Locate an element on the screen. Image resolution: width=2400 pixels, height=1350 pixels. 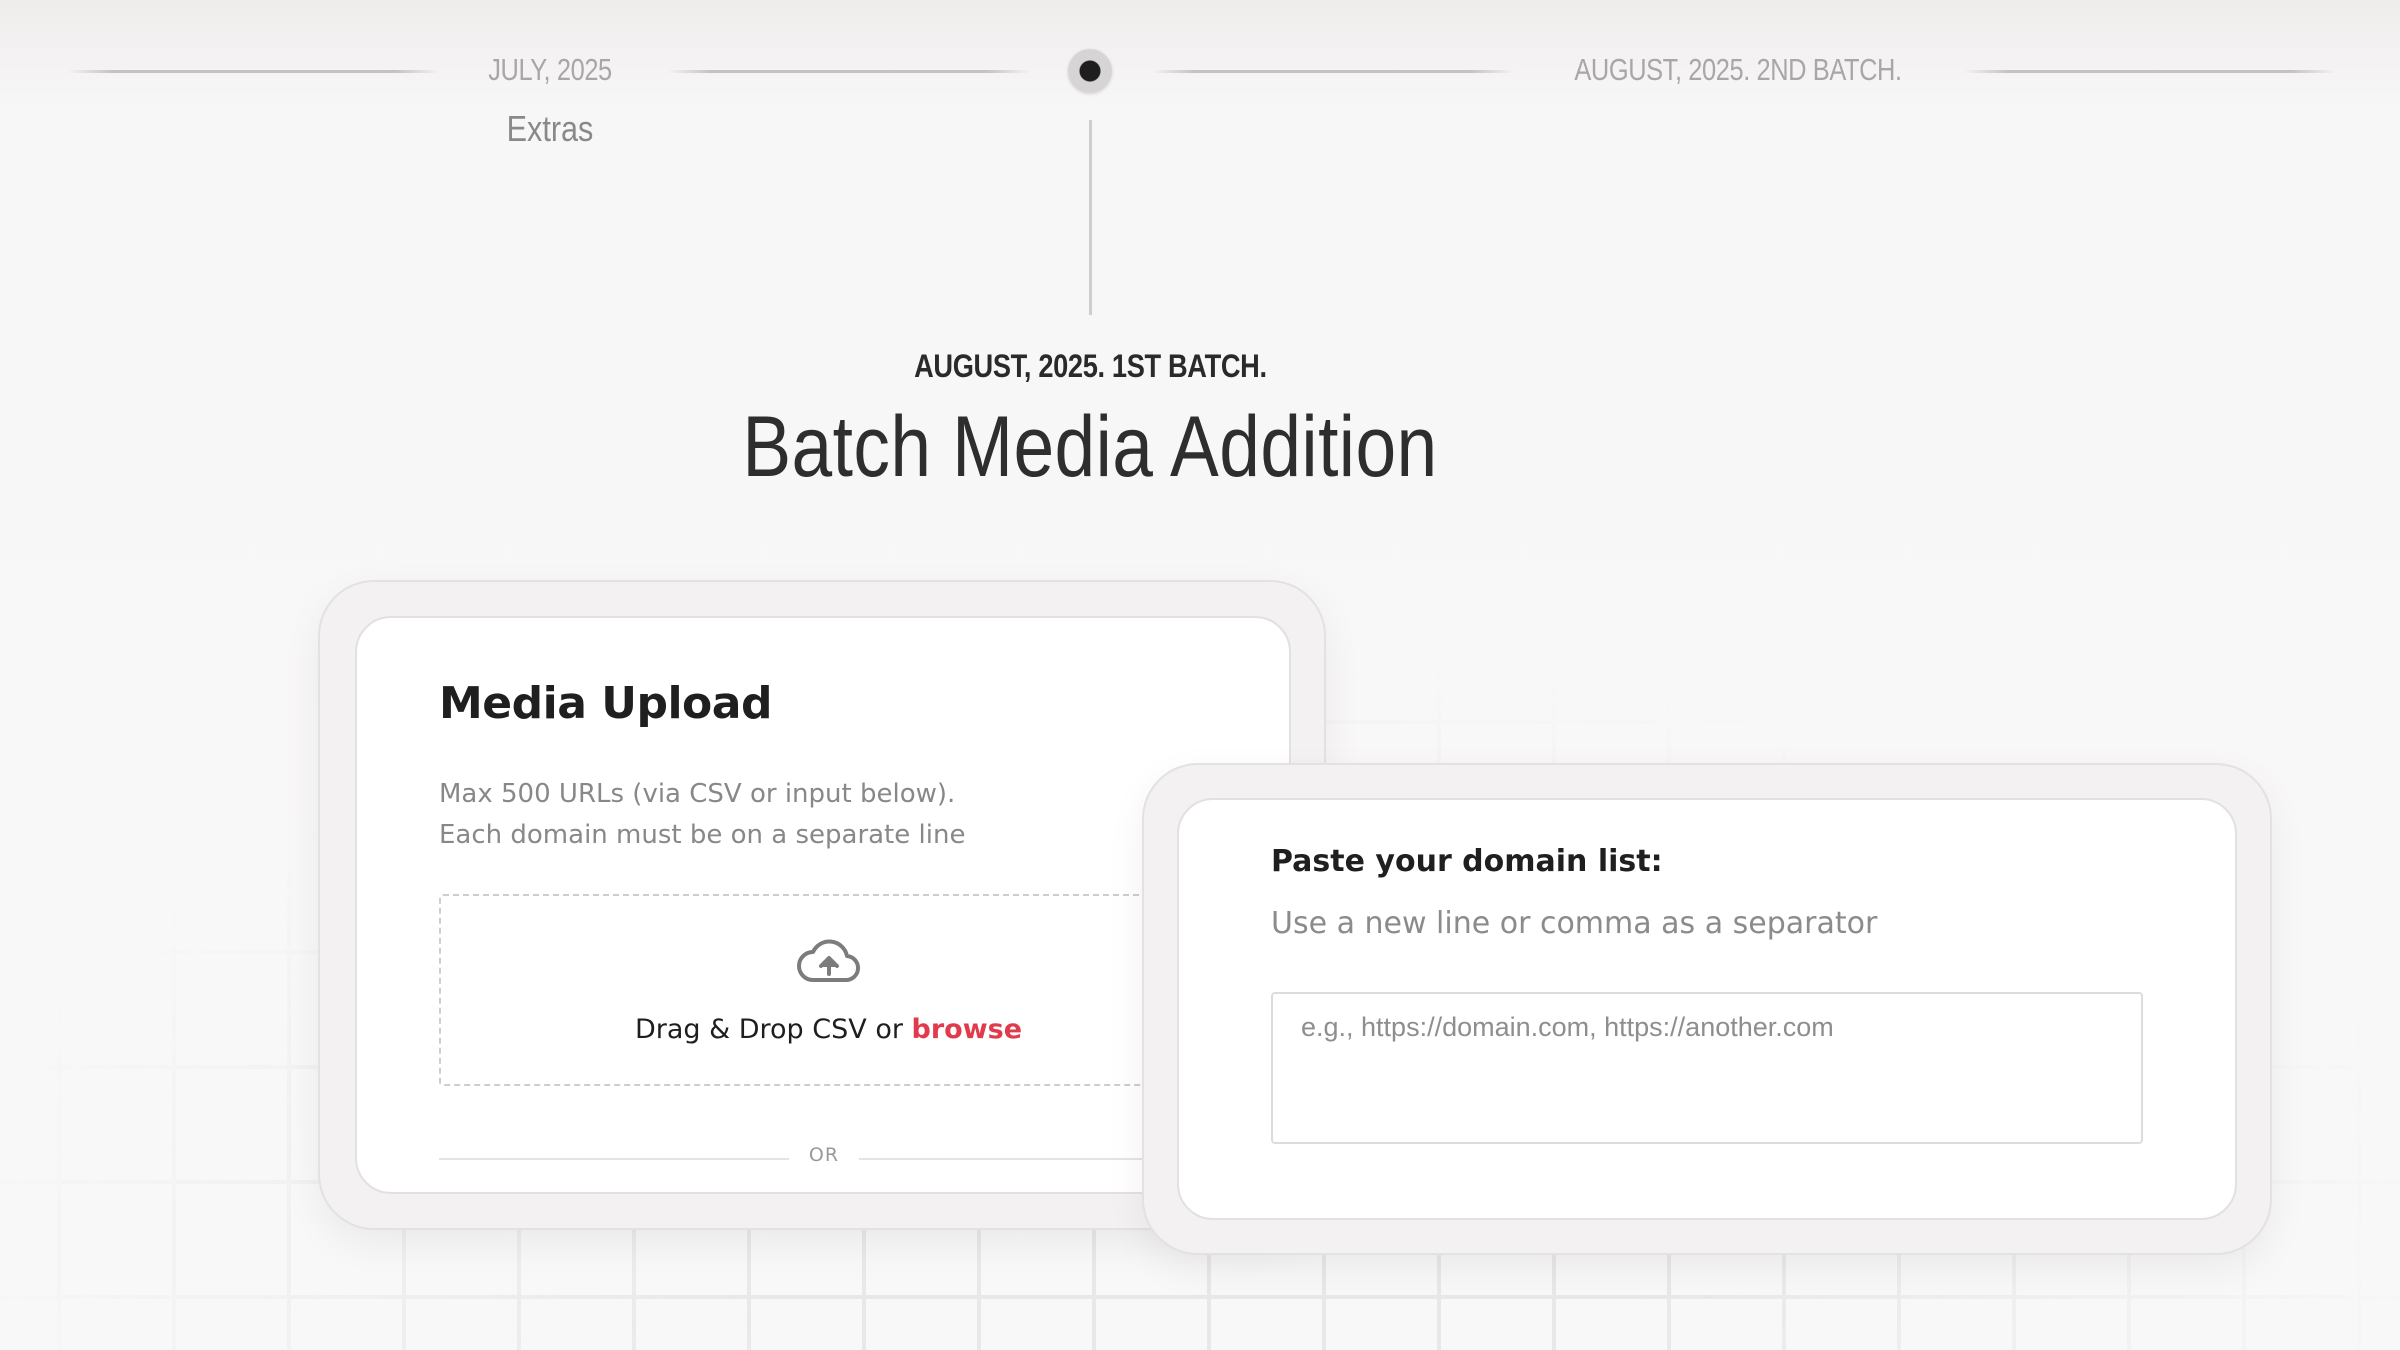
browse-link: browse is located at coordinates (967, 1029).